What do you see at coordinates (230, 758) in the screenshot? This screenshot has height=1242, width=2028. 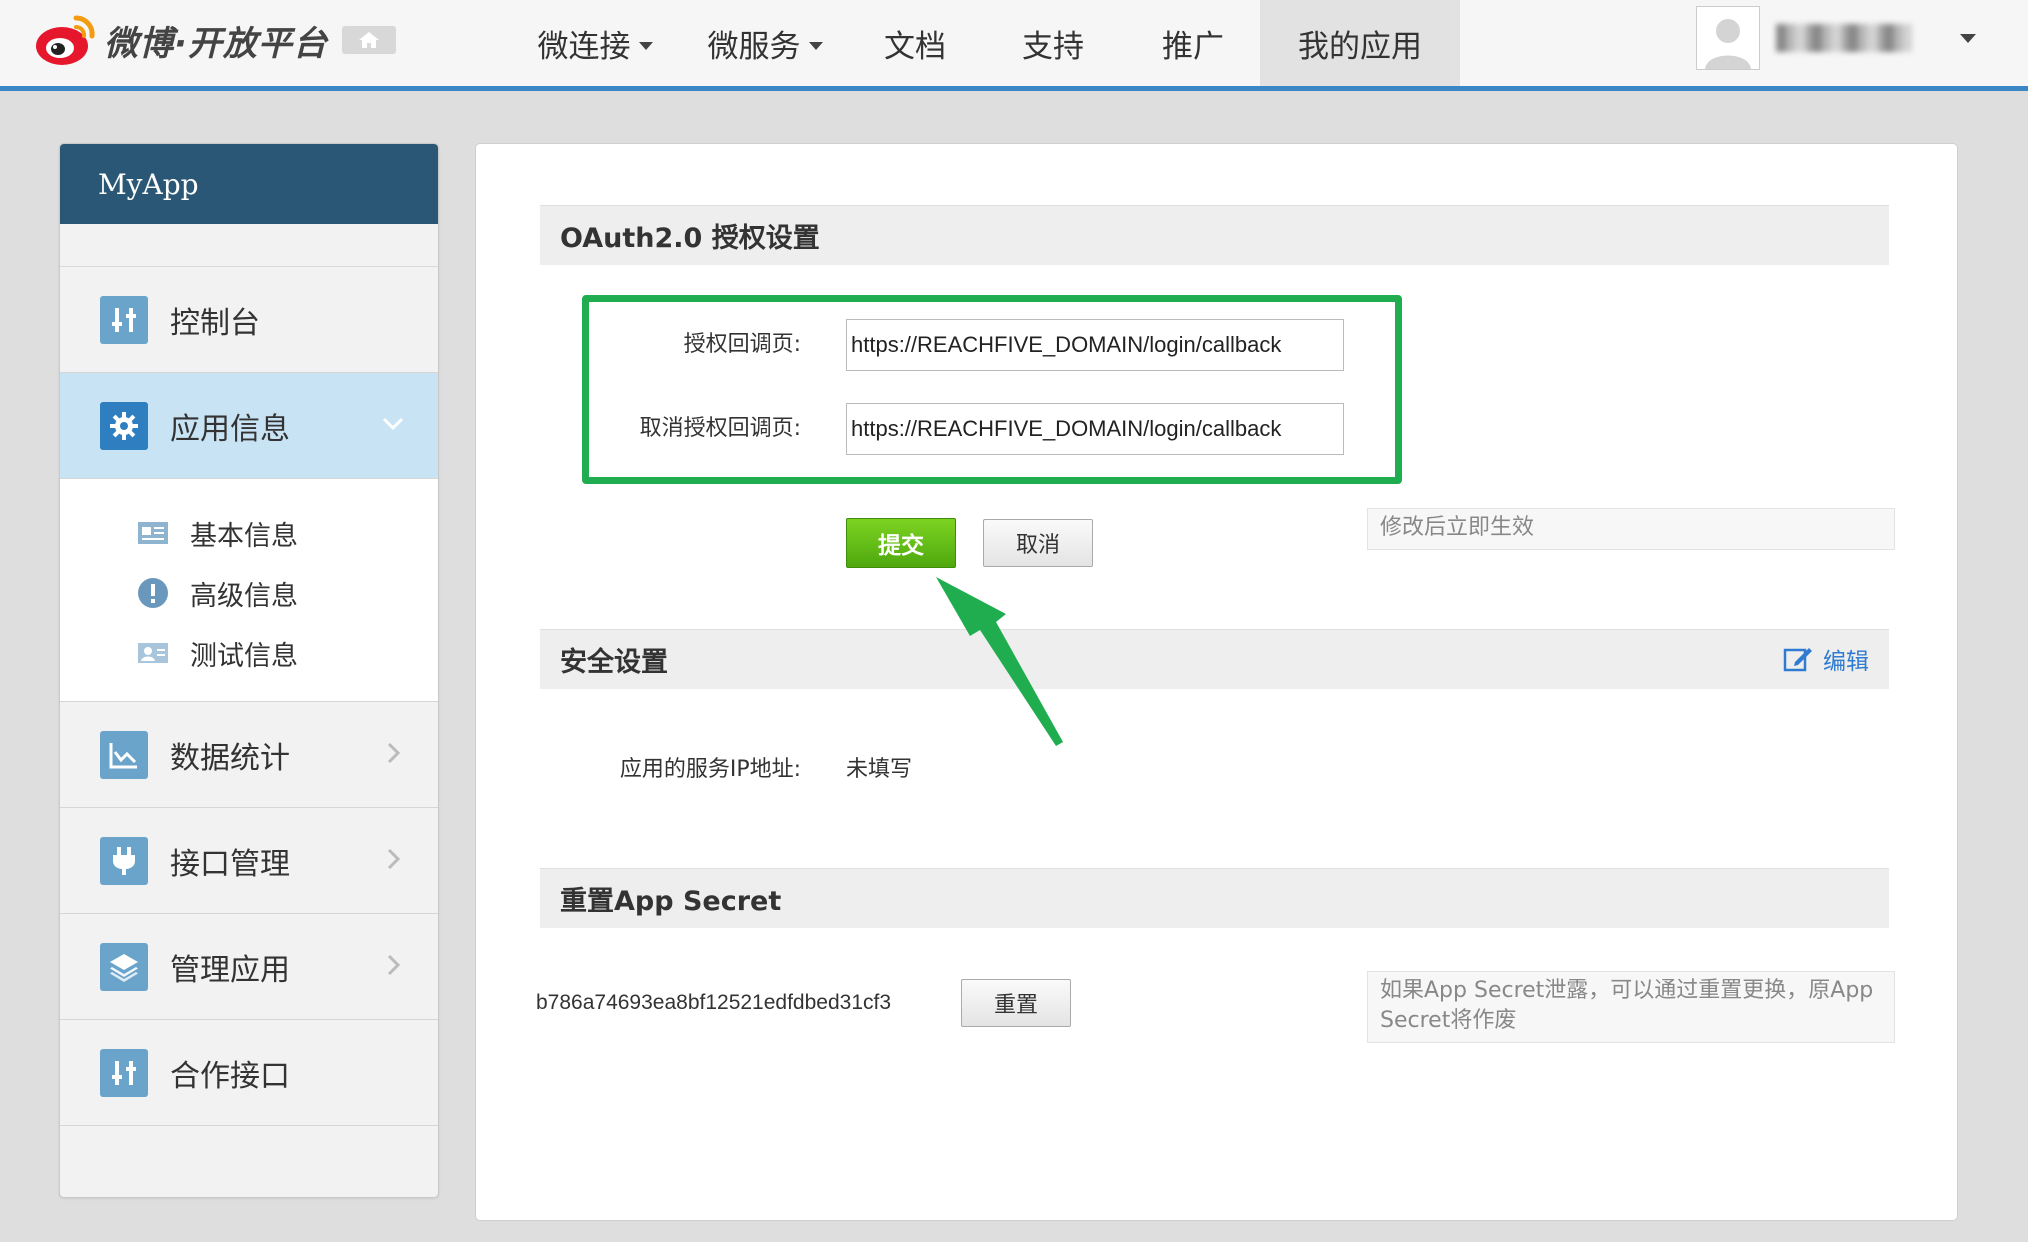 I see `sidebar-item-label: 数据统计` at bounding box center [230, 758].